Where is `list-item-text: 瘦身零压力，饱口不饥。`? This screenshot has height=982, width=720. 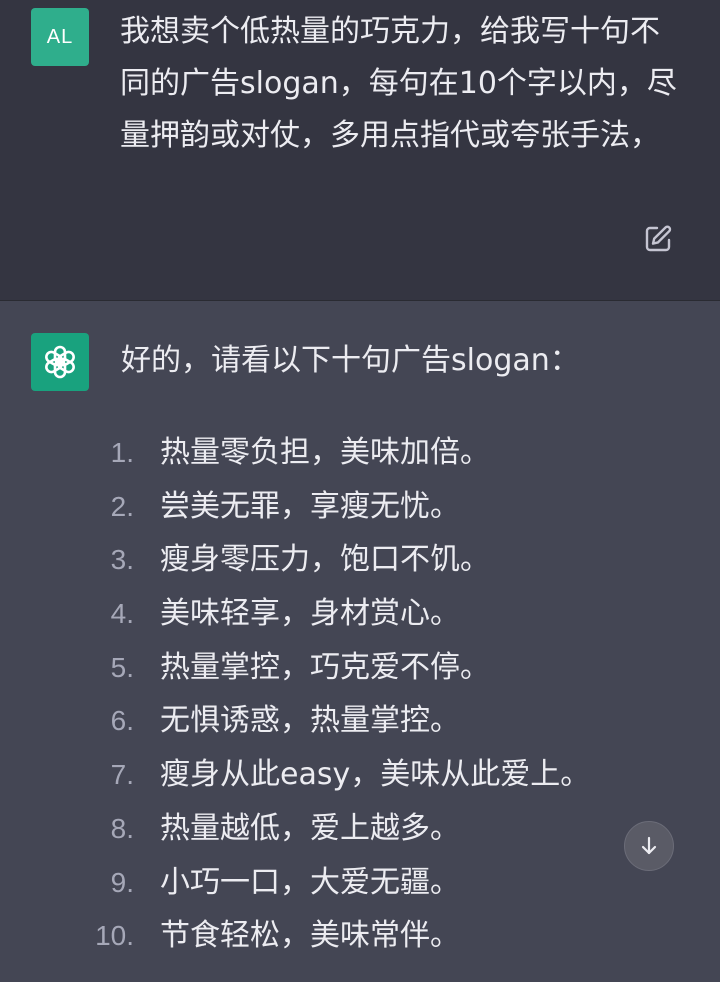
list-item-text: 瘦身零压力，饱口不饥。 is located at coordinates (325, 560).